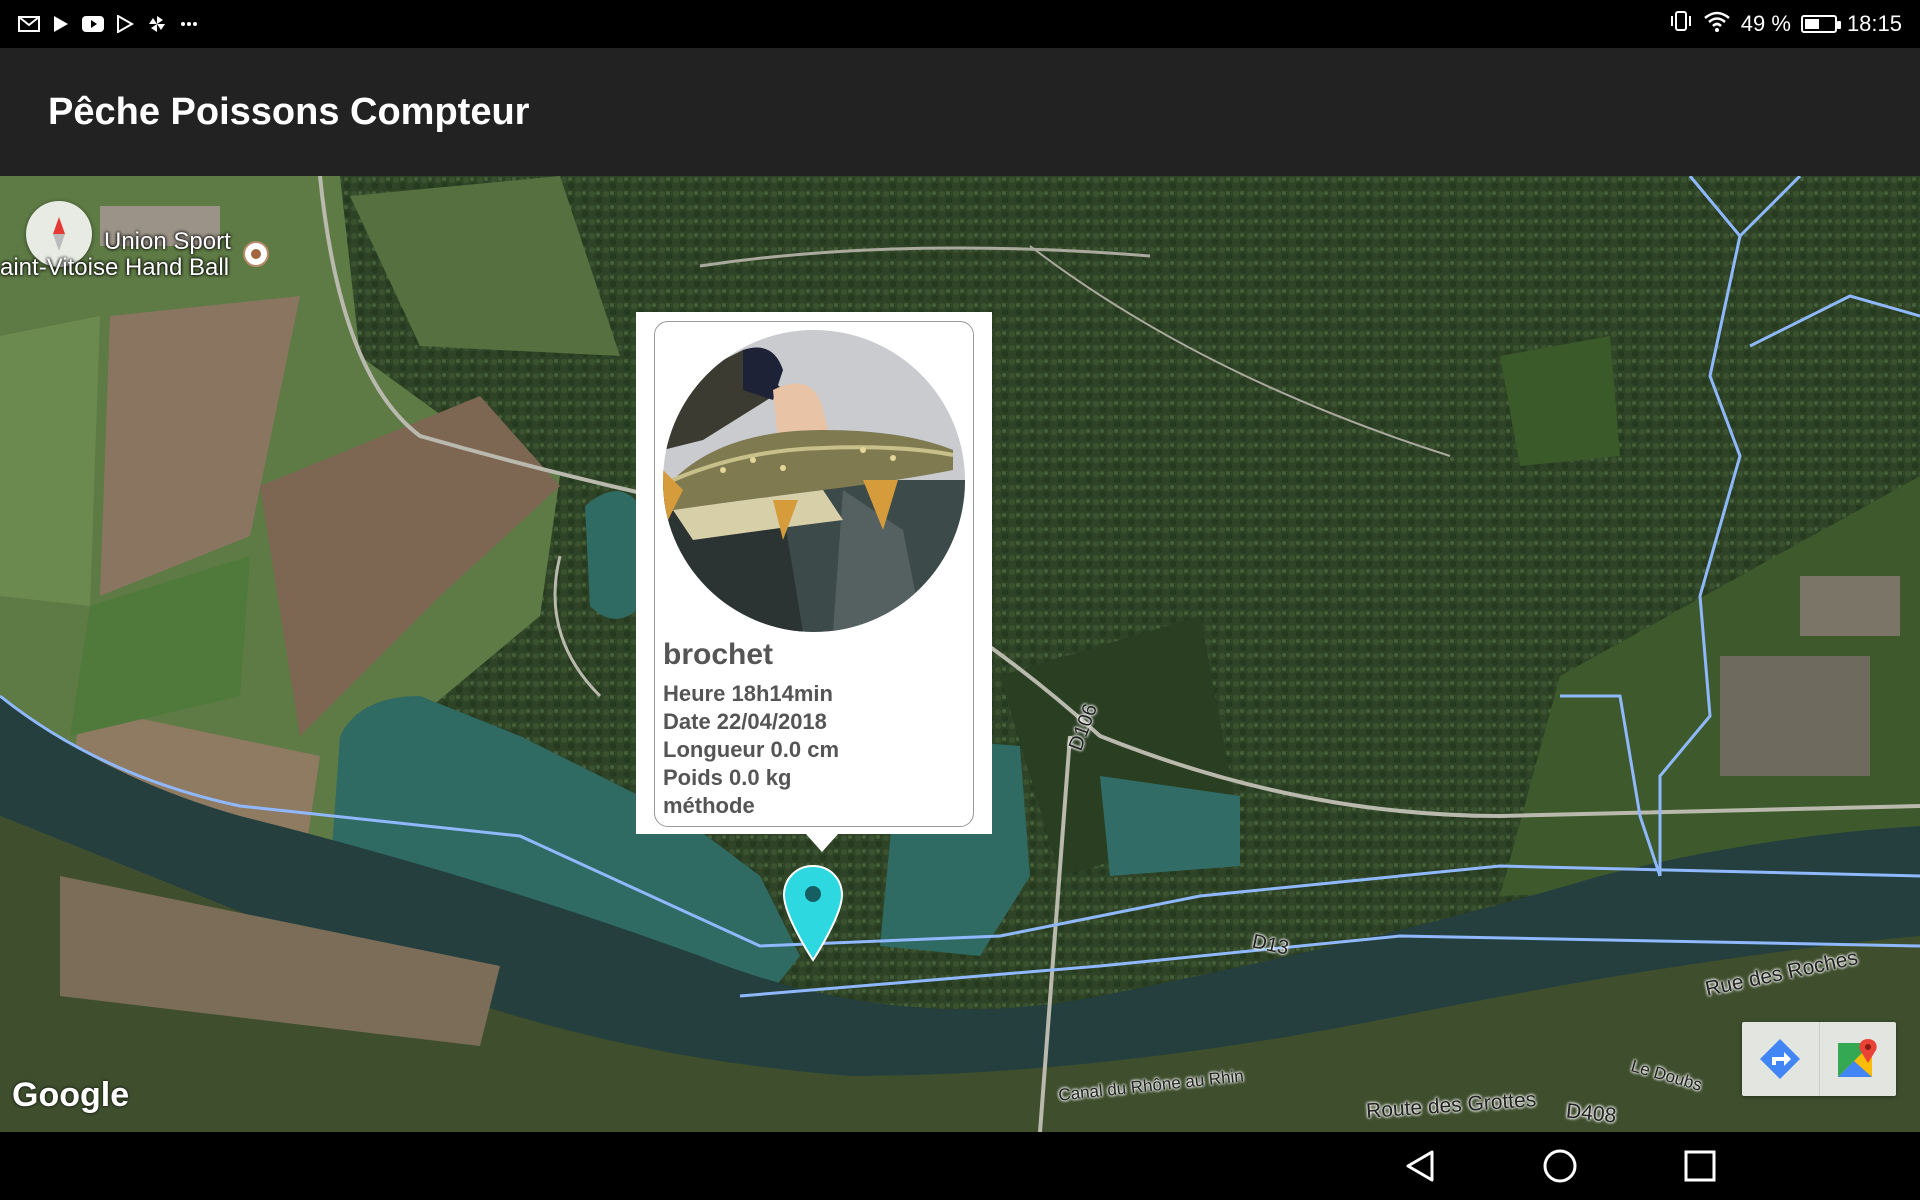 This screenshot has height=1200, width=1920. What do you see at coordinates (1874, 23) in the screenshot?
I see `clock: 18:15` at bounding box center [1874, 23].